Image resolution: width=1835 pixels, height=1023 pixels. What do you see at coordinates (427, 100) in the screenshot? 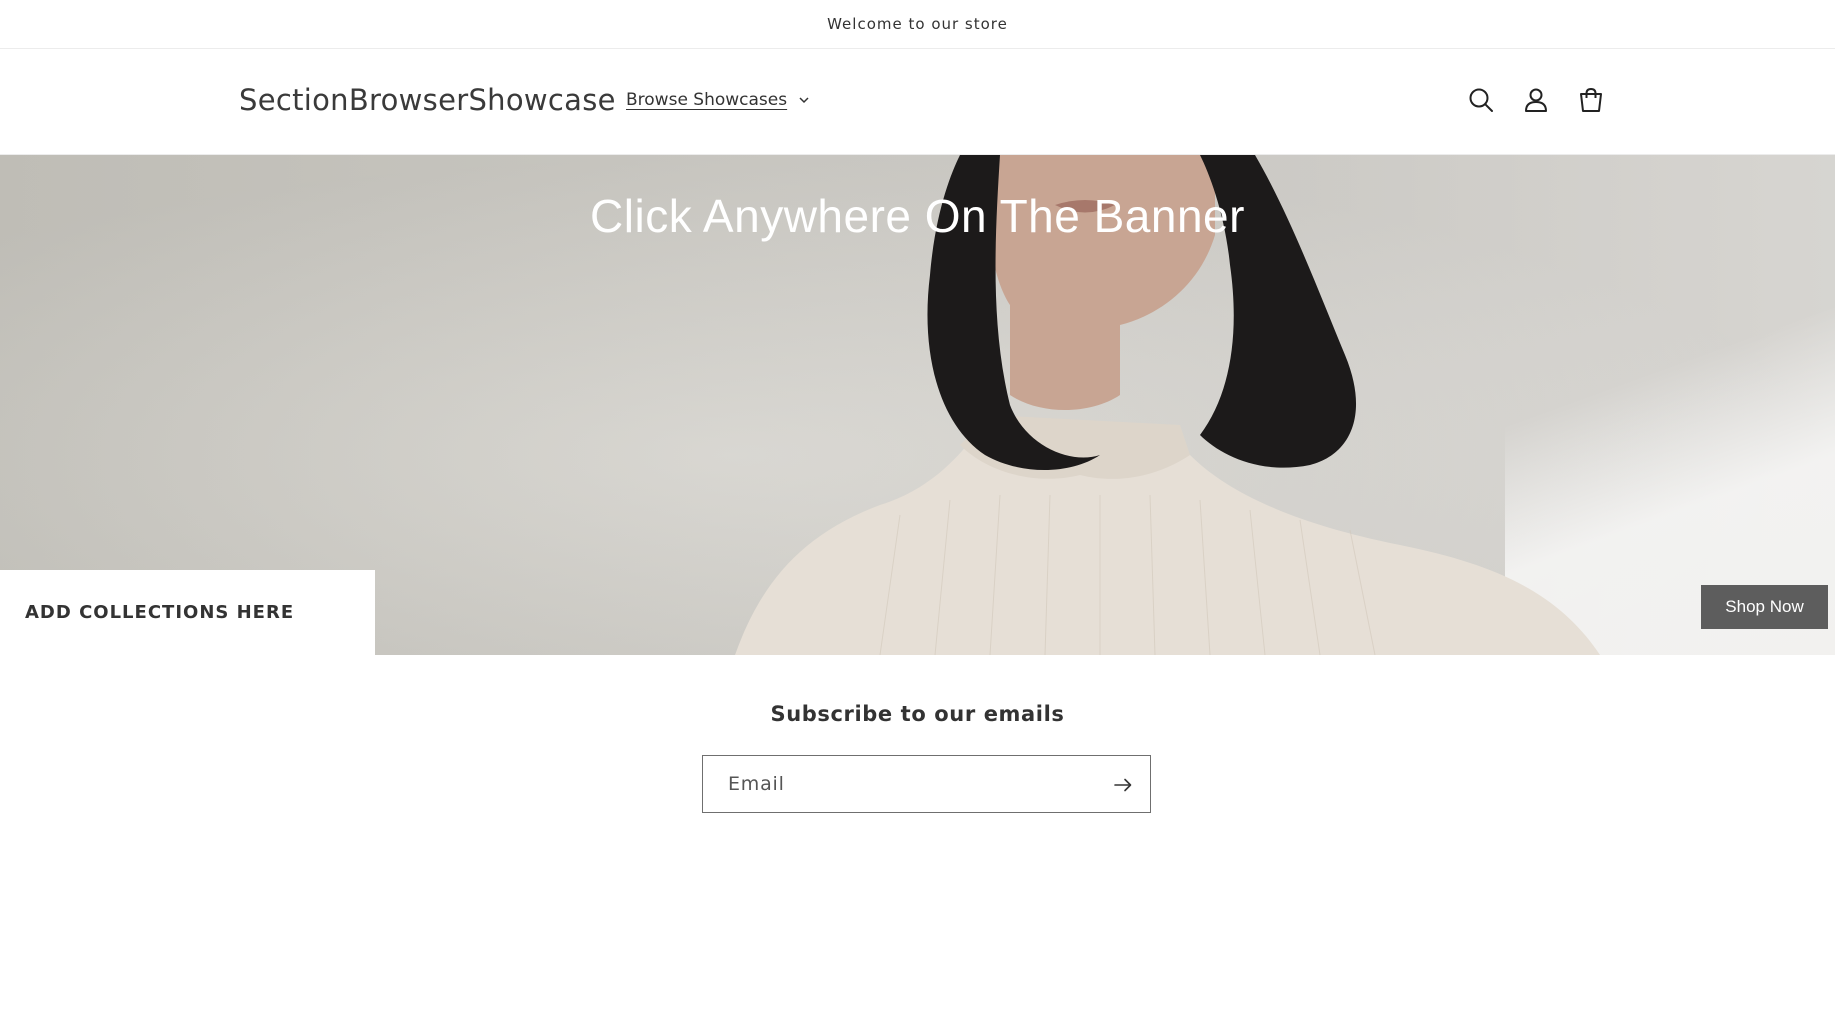
I see `store-logo: SectionBrowserShowcase` at bounding box center [427, 100].